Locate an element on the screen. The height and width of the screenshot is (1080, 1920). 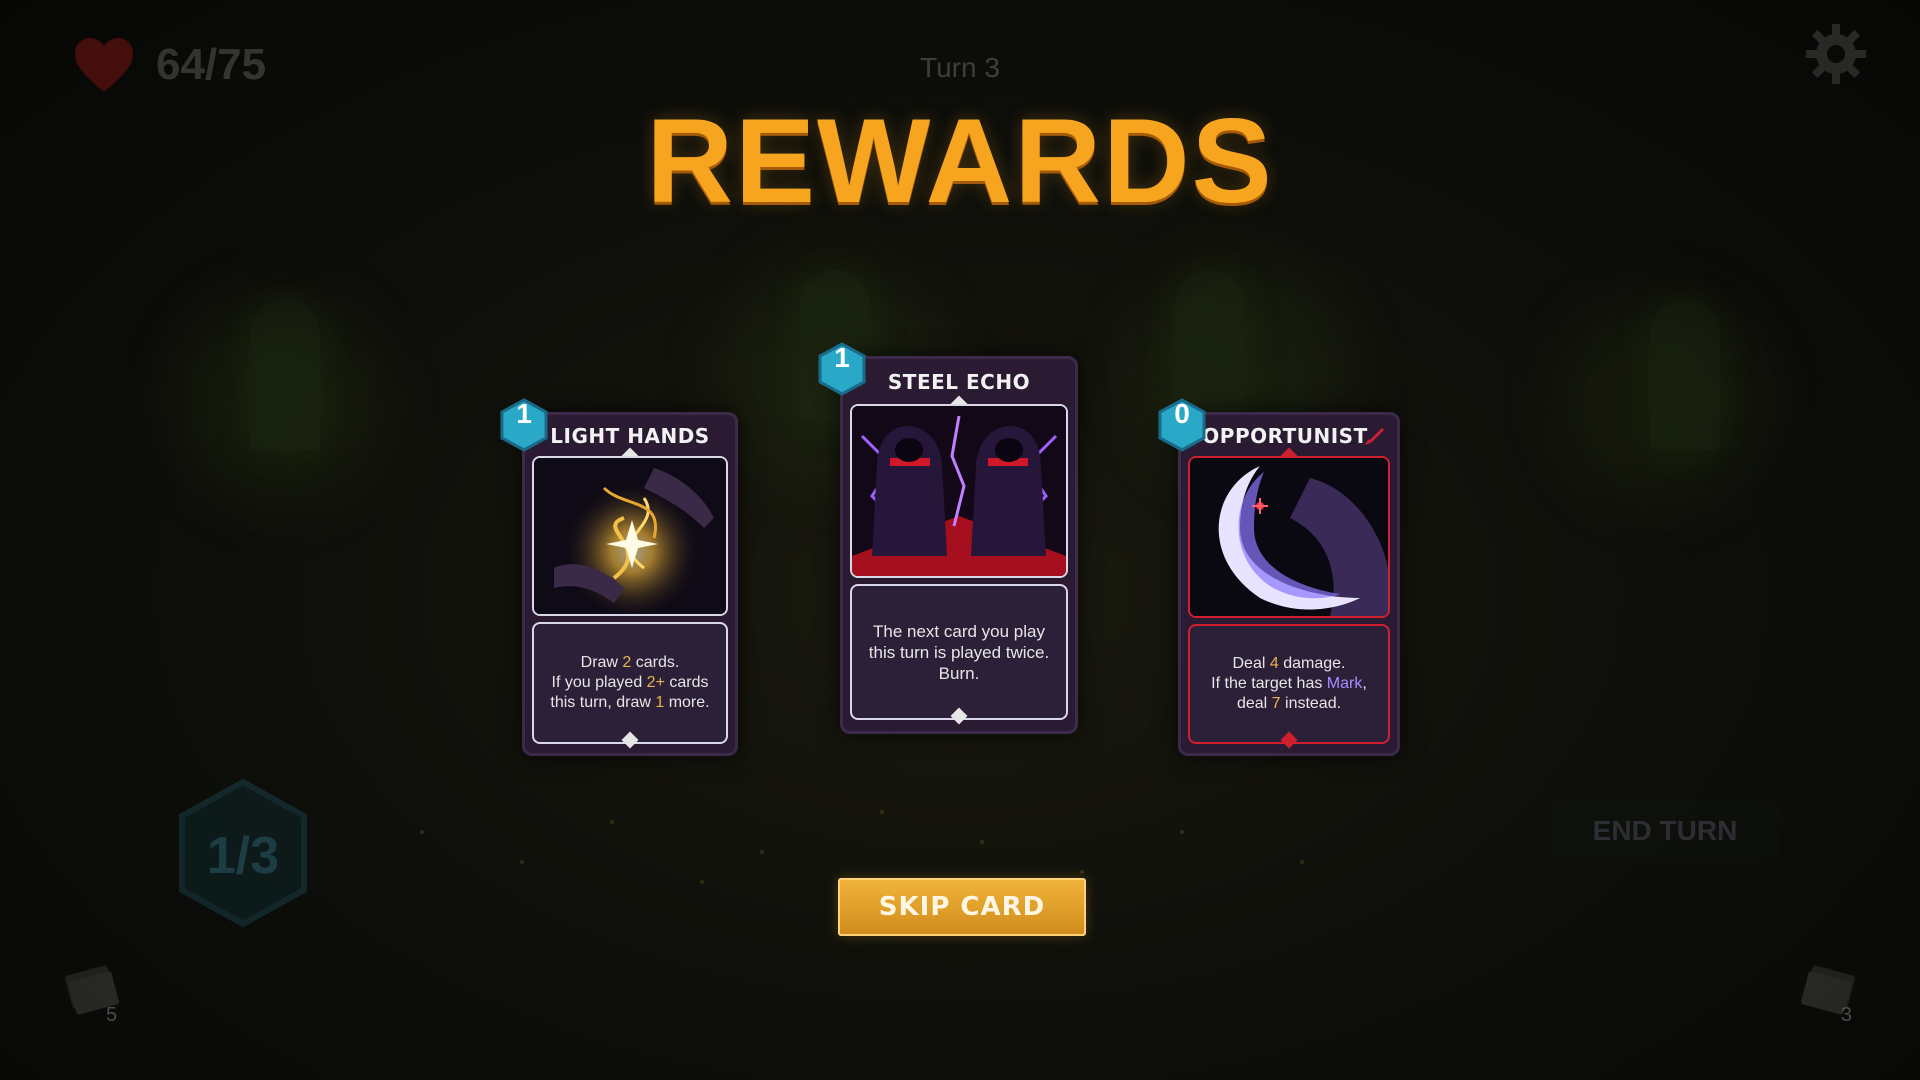
desc-text: Draw is located at coordinates (601, 662).